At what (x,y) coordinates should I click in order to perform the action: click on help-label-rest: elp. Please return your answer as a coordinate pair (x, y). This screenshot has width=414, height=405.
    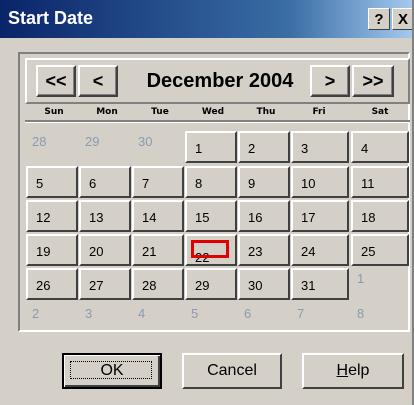
    Looking at the image, I should click on (359, 370).